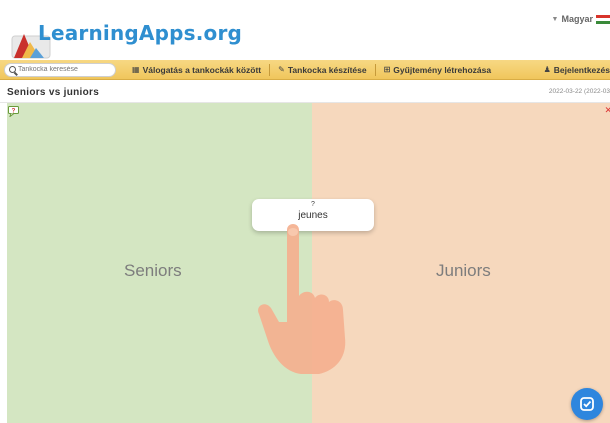 This screenshot has height=423, width=610. Describe the element at coordinates (153, 270) in the screenshot. I see `zone-label-seniors: Seniors` at that location.